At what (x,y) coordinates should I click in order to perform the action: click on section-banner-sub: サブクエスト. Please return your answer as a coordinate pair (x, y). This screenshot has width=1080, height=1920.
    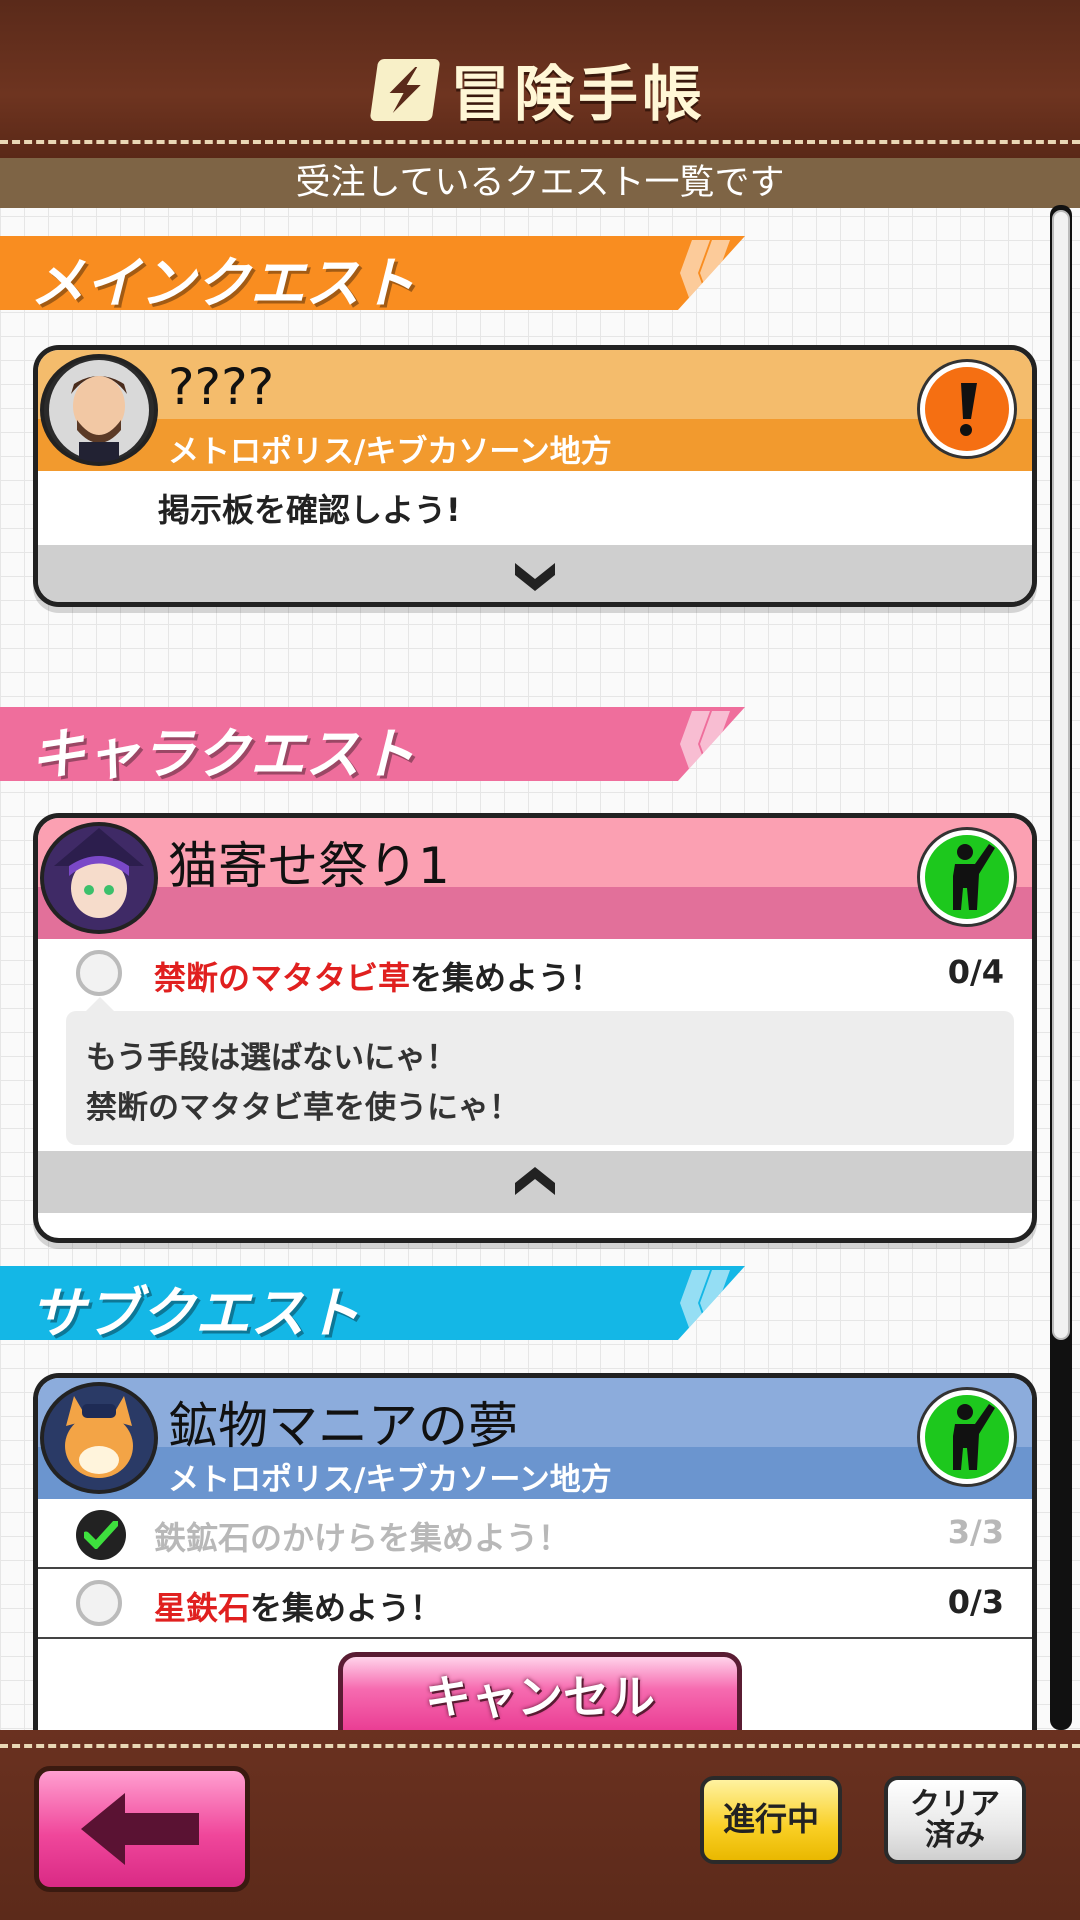
    Looking at the image, I should click on (372, 1303).